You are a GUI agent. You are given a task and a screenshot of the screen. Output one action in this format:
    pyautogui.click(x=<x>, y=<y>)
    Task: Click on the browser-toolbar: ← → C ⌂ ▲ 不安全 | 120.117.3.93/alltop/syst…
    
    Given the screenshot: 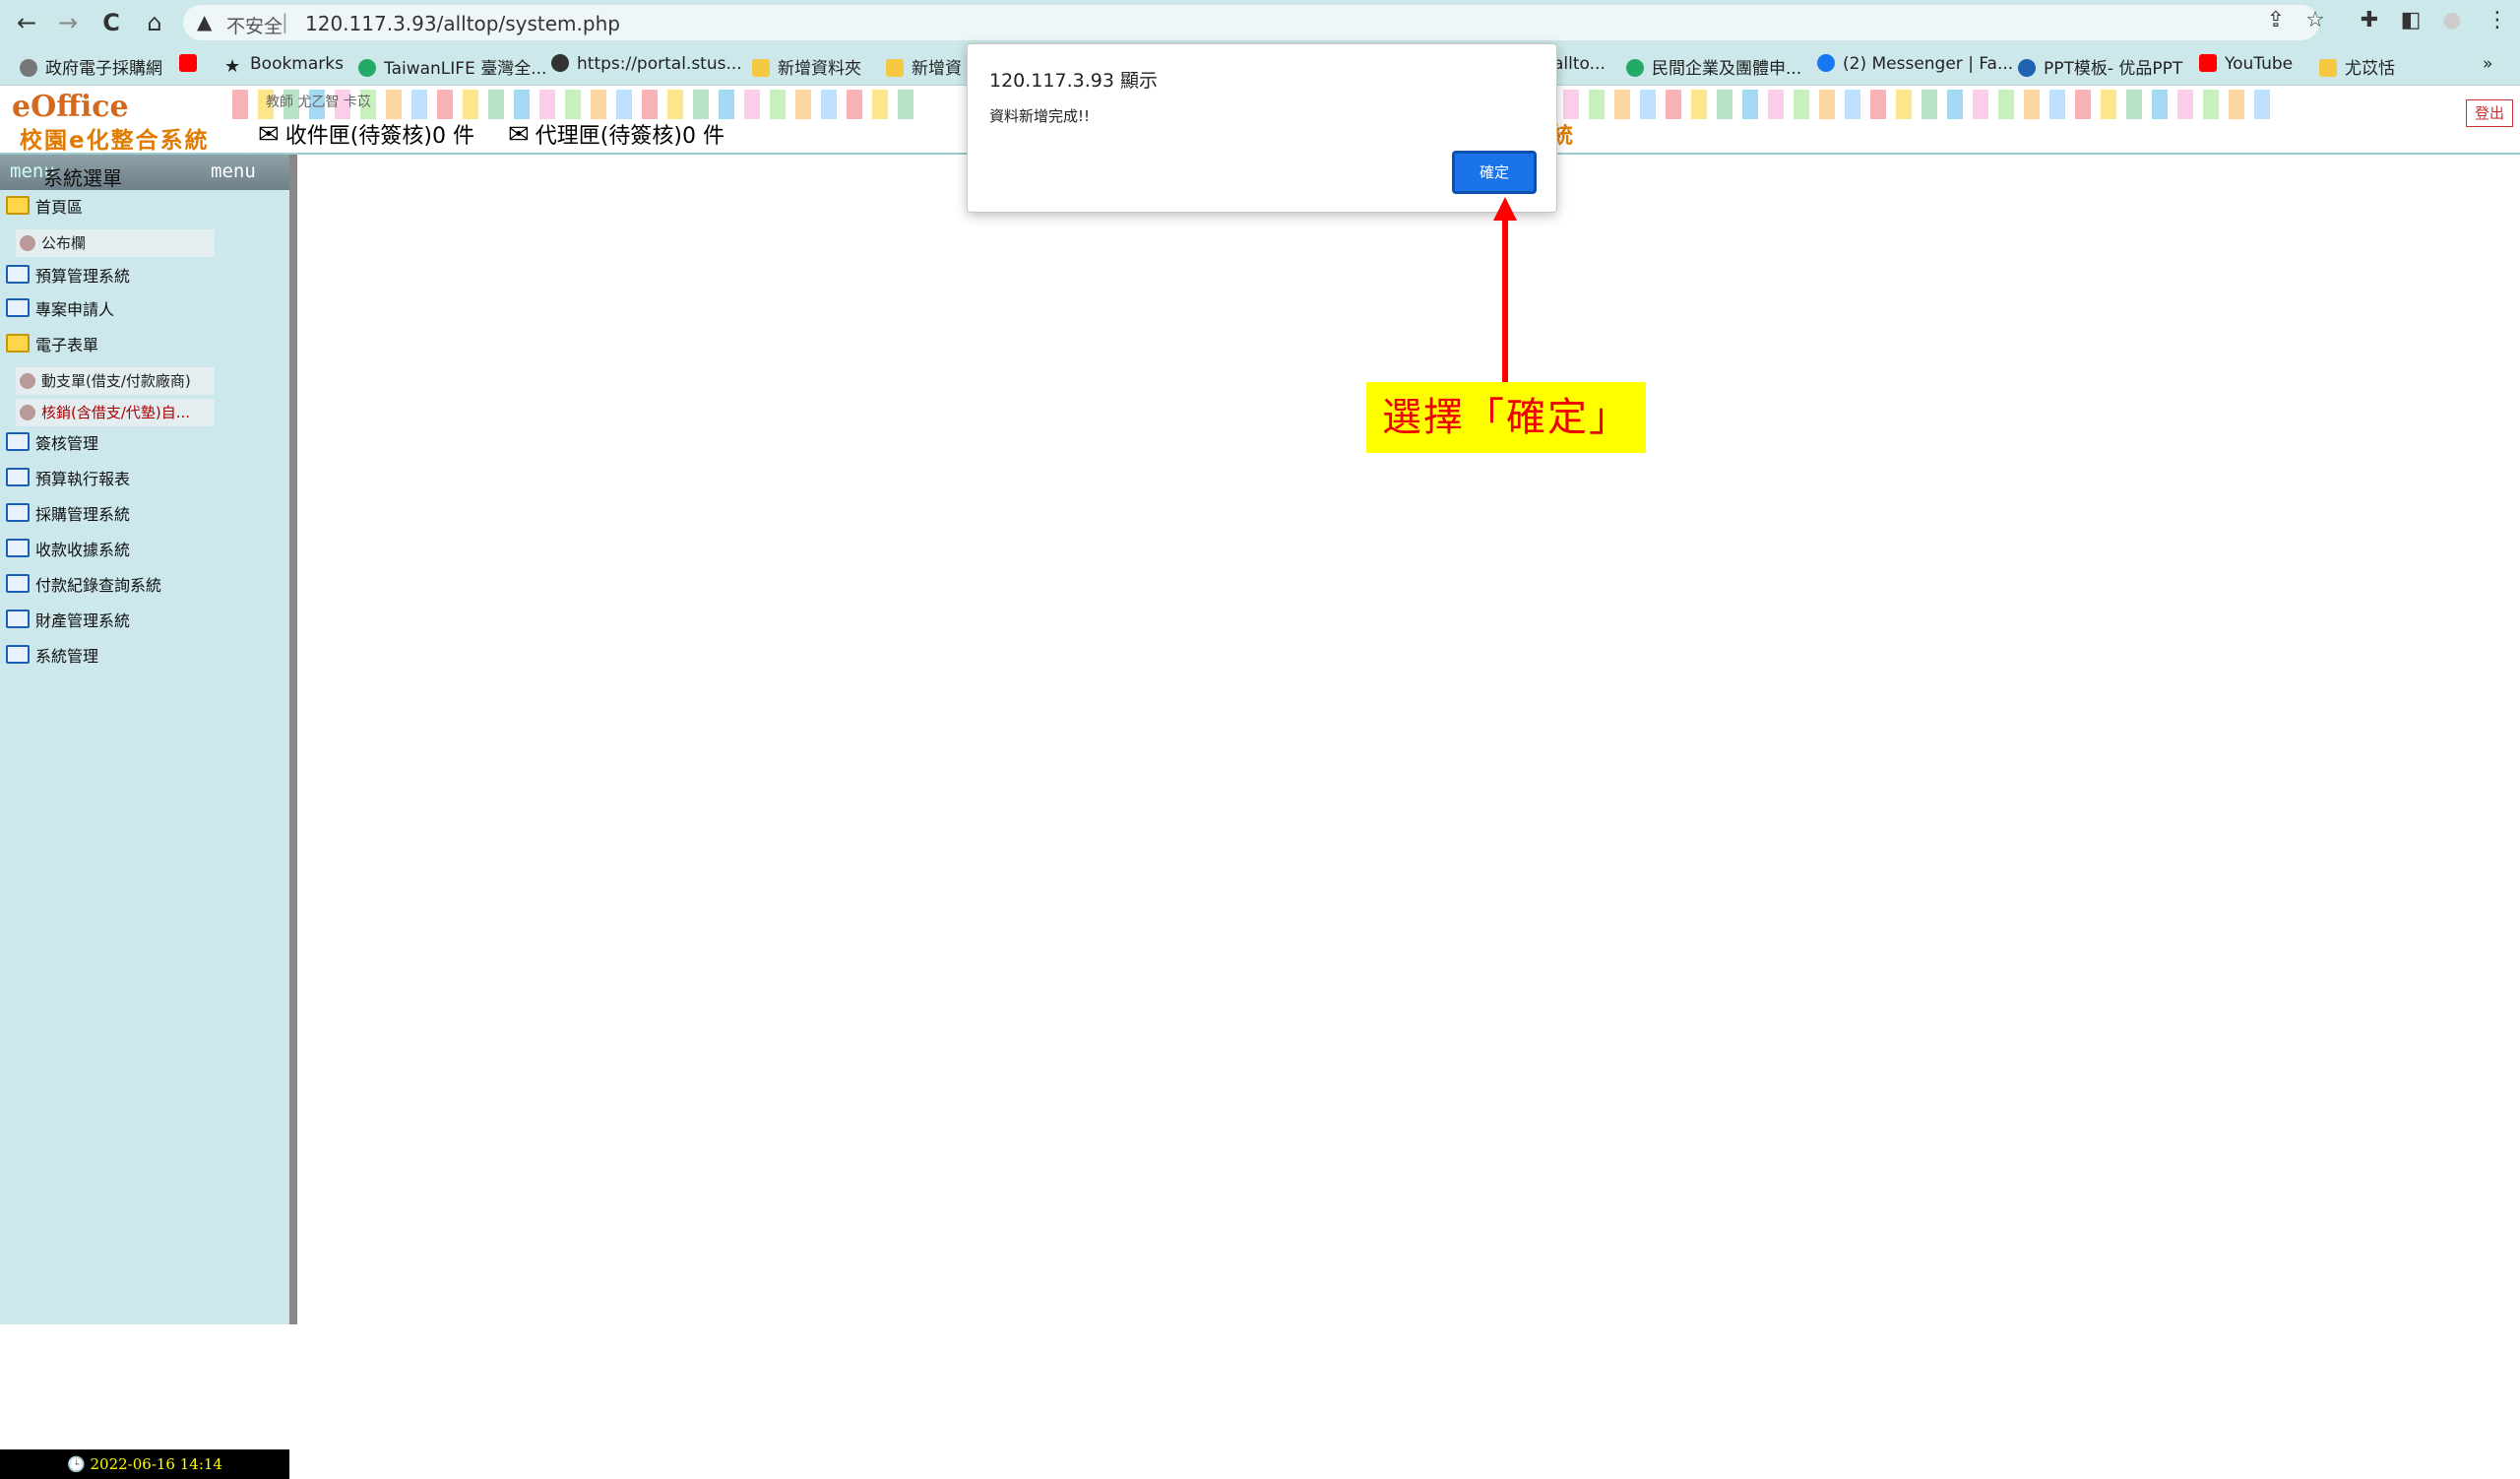 What is the action you would take?
    pyautogui.click(x=1260, y=22)
    